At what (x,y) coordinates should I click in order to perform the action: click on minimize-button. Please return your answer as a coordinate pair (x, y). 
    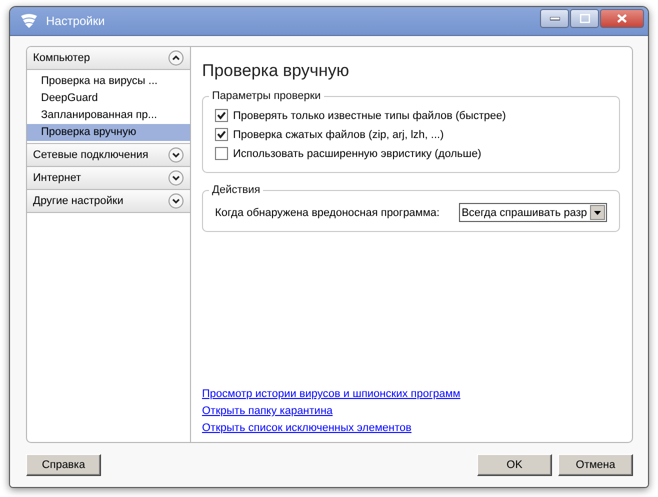
    Looking at the image, I should click on (554, 18).